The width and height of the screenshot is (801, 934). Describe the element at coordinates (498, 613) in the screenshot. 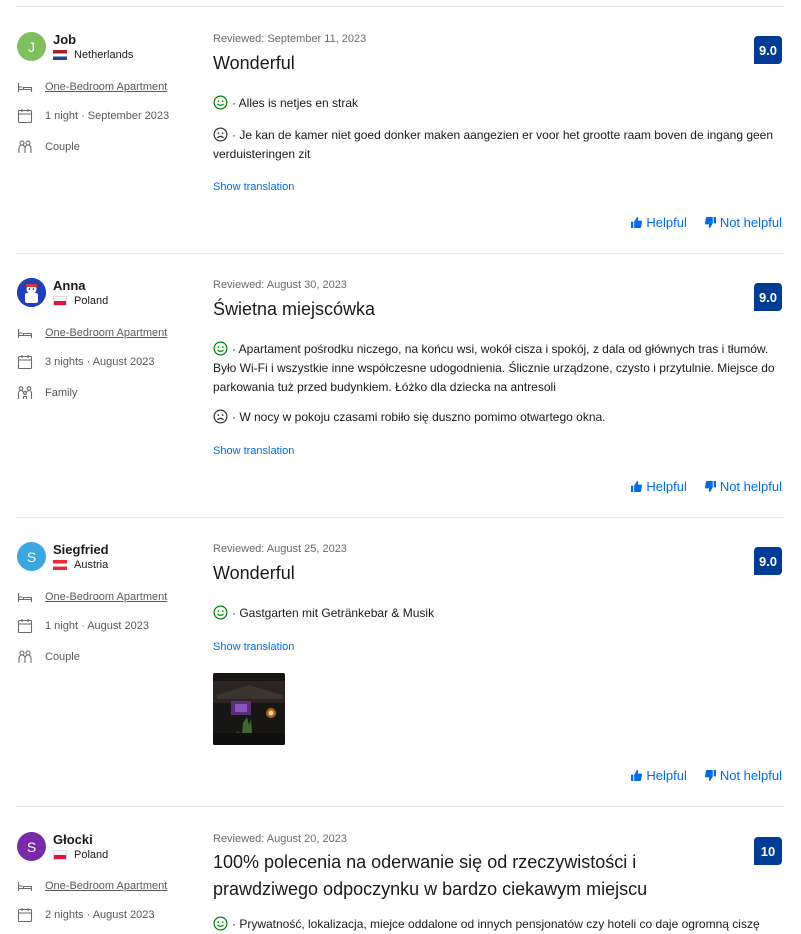

I see `positive-comment: · Gastgarten mit Getränkebar & Musik` at that location.